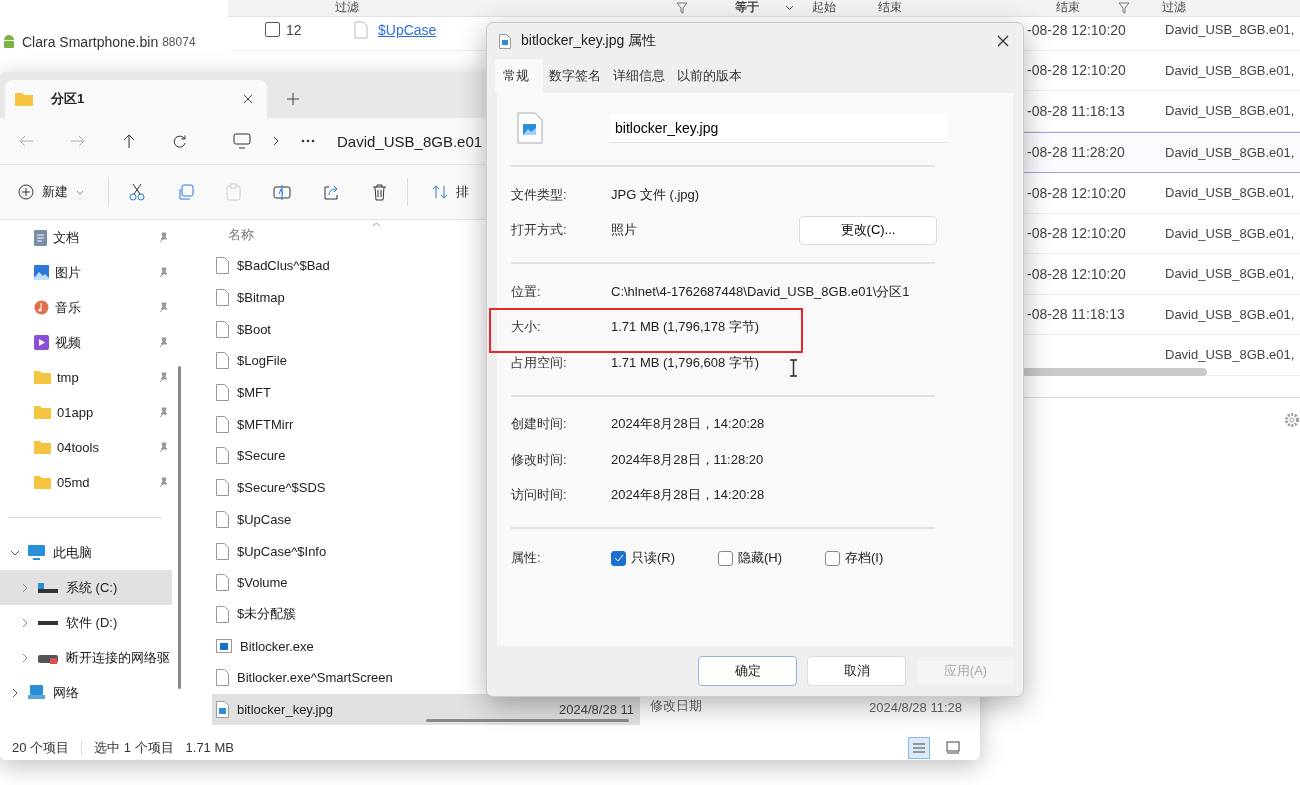 Image resolution: width=1300 pixels, height=785 pixels. I want to click on filter-field: 起始, so click(824, 7).